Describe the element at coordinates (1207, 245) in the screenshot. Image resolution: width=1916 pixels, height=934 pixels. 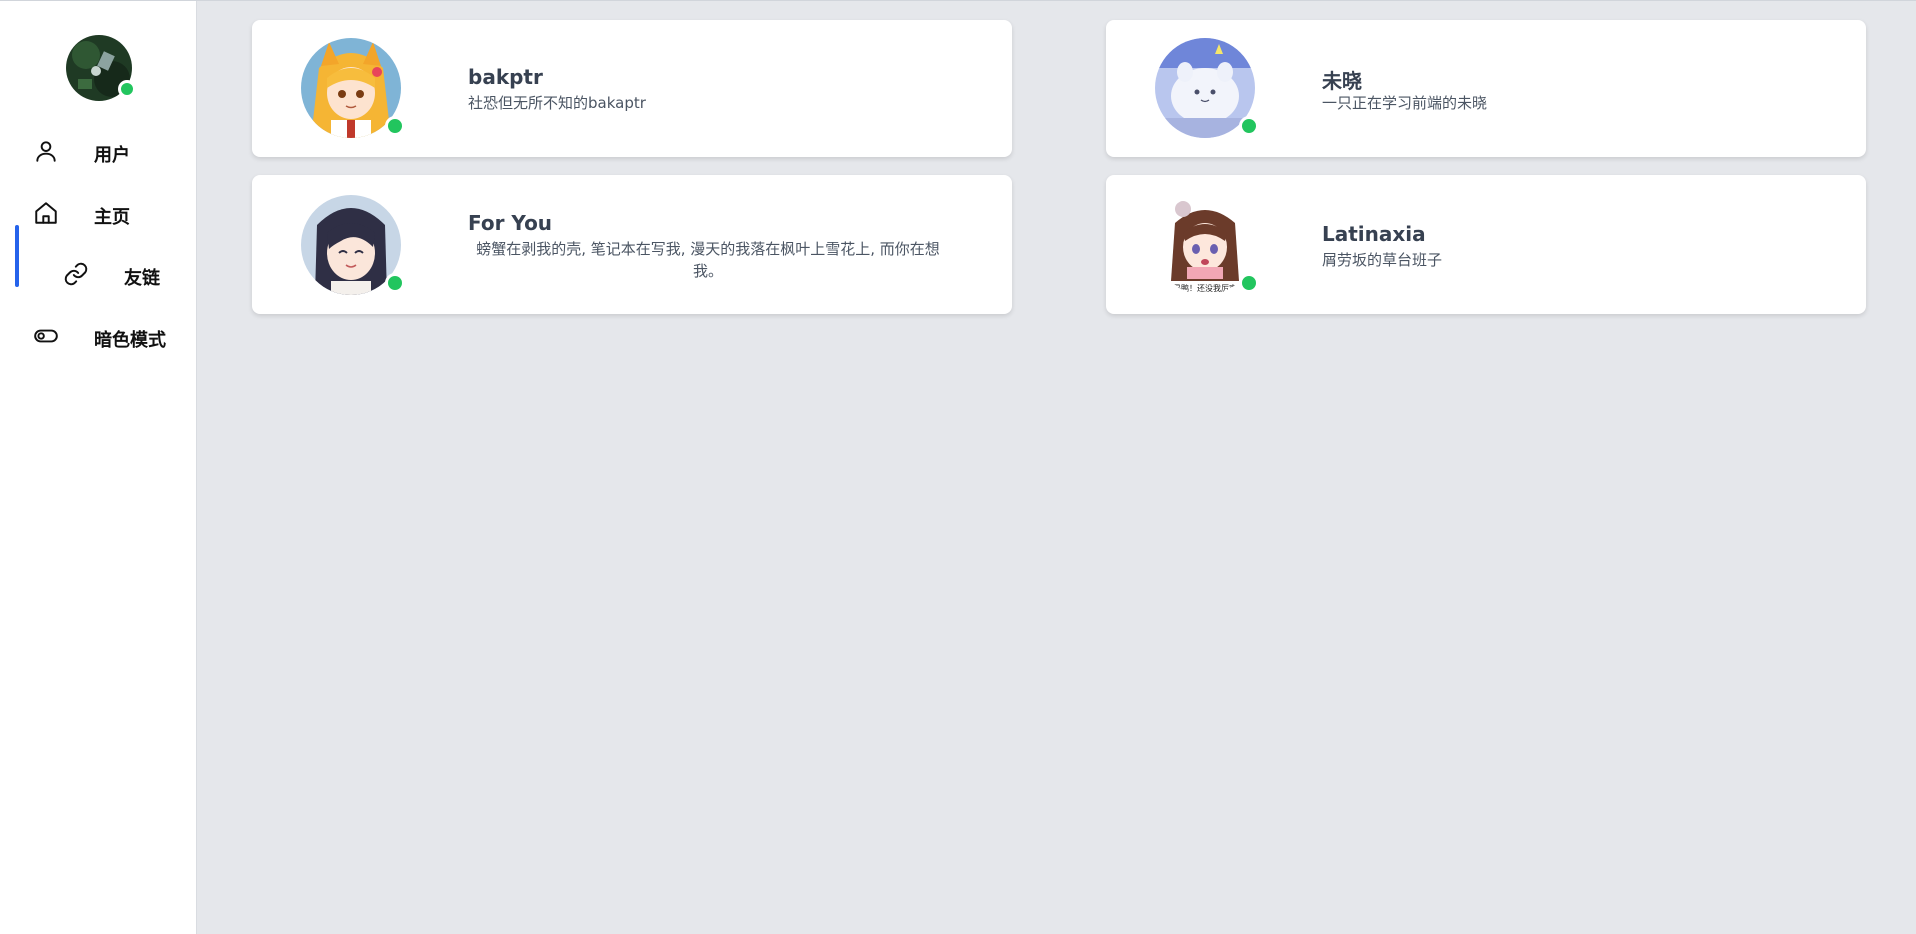
I see `friend-avatar: 是鸭！还没我厉害` at that location.